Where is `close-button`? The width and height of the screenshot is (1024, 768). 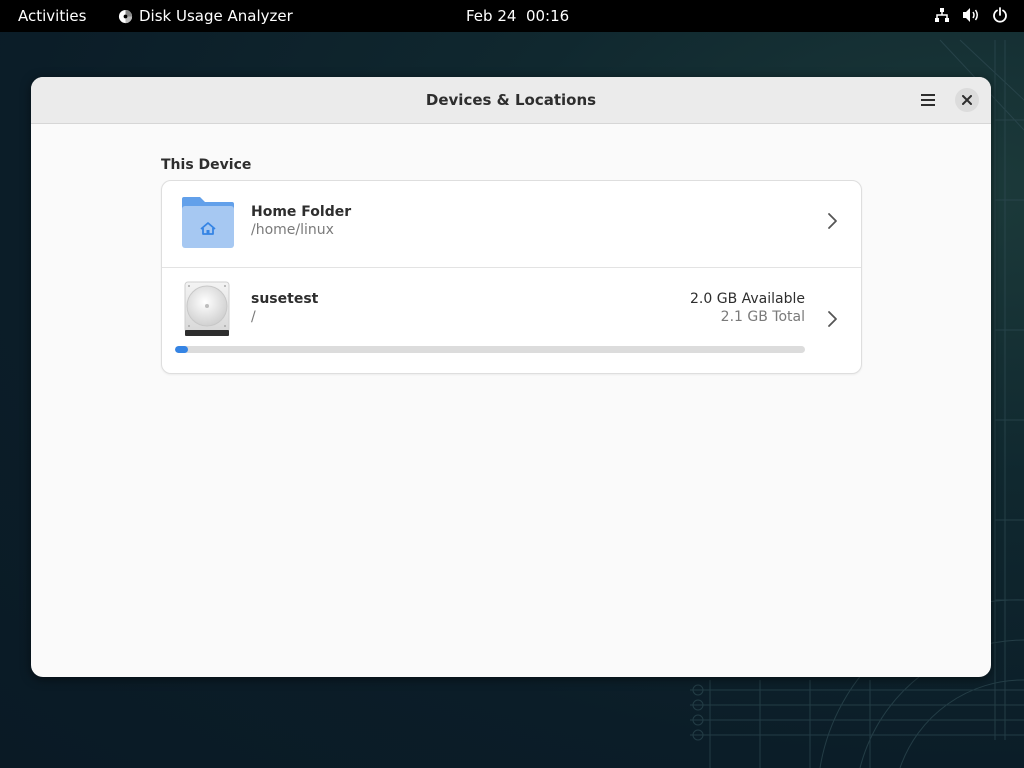 close-button is located at coordinates (967, 100).